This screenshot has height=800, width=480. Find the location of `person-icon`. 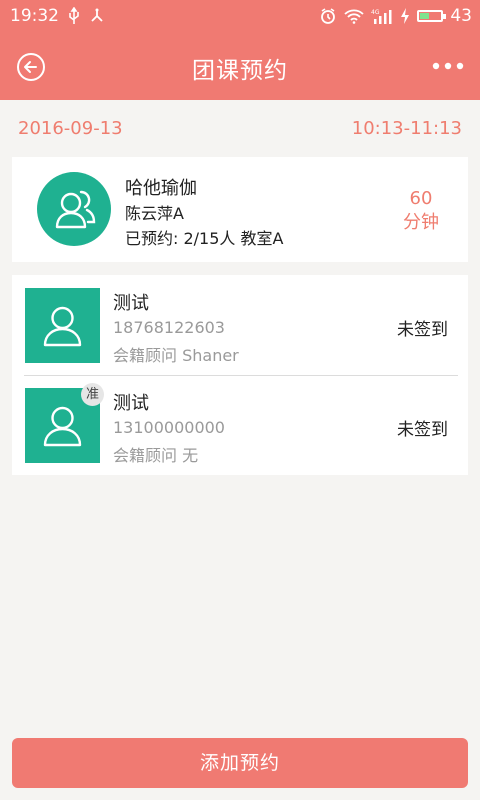

person-icon is located at coordinates (62, 326).